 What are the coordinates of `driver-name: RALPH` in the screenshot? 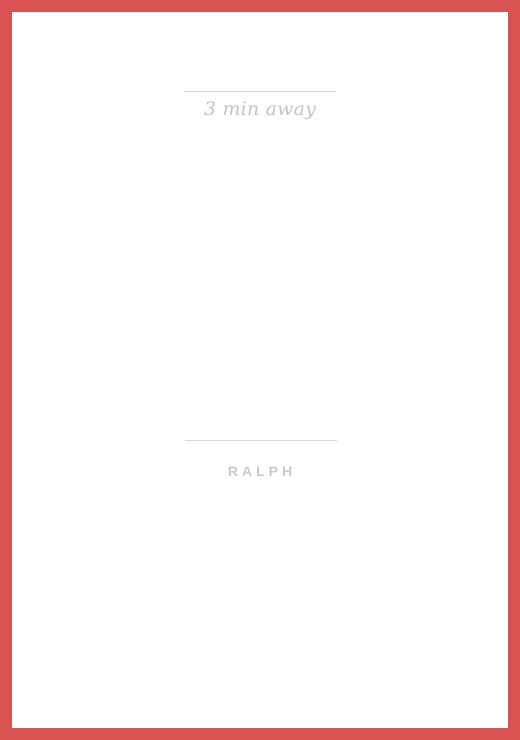 It's located at (262, 471).